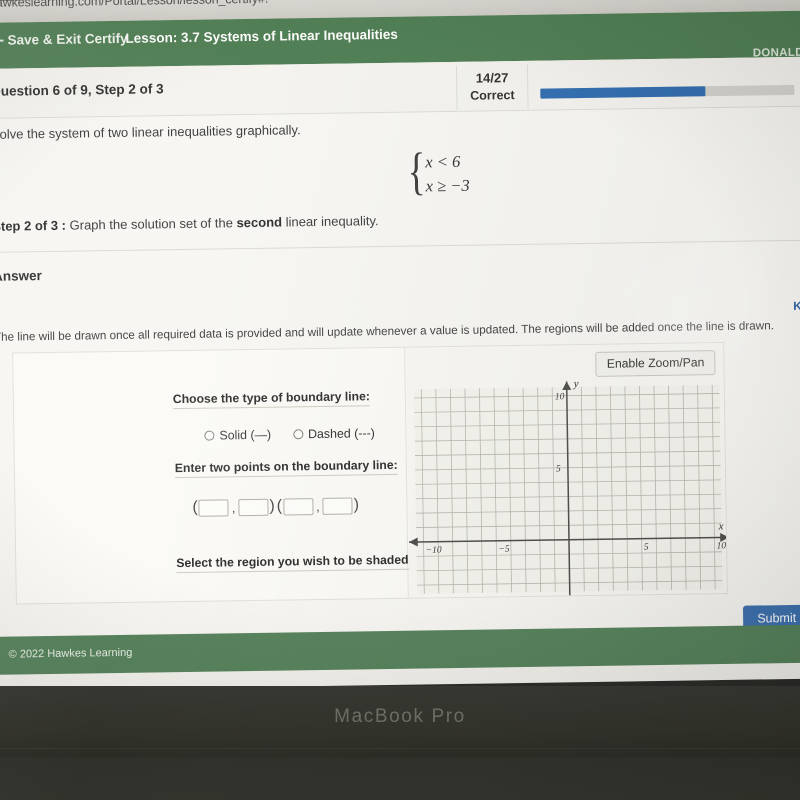 This screenshot has height=800, width=800. I want to click on svg-text: −10, so click(434, 551).